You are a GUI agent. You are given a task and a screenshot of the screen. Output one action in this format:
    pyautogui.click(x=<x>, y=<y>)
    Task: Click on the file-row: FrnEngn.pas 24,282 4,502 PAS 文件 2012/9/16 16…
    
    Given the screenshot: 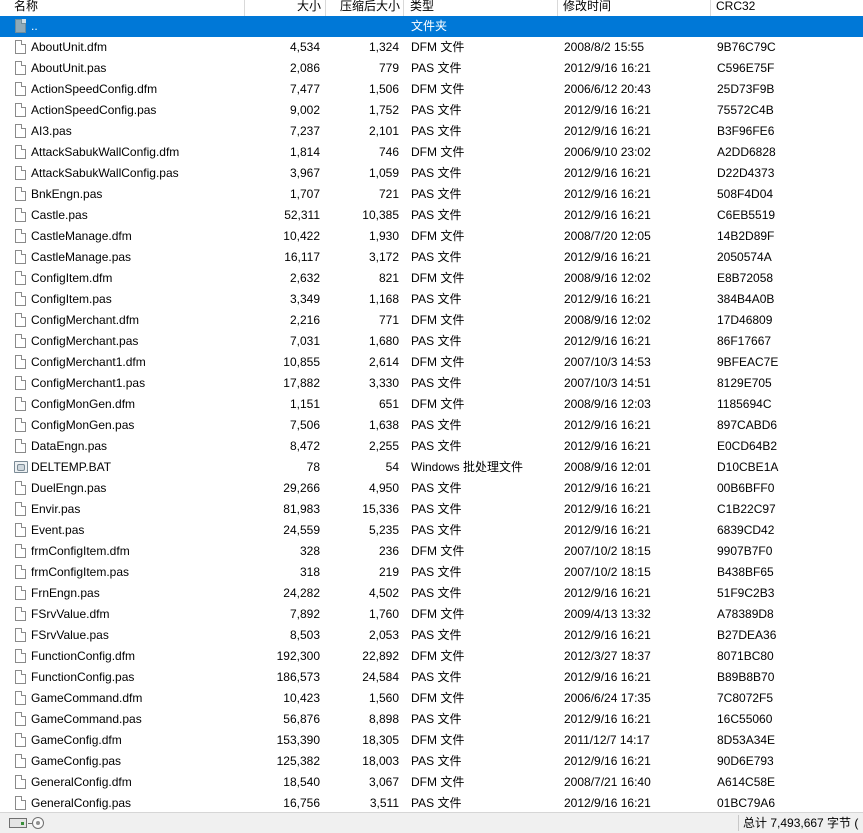 What is the action you would take?
    pyautogui.click(x=431, y=593)
    